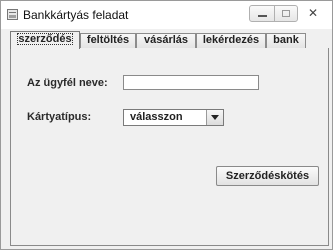 The width and height of the screenshot is (335, 252). Describe the element at coordinates (76, 15) in the screenshot. I see `window-title: Bankkártyás feladat` at that location.